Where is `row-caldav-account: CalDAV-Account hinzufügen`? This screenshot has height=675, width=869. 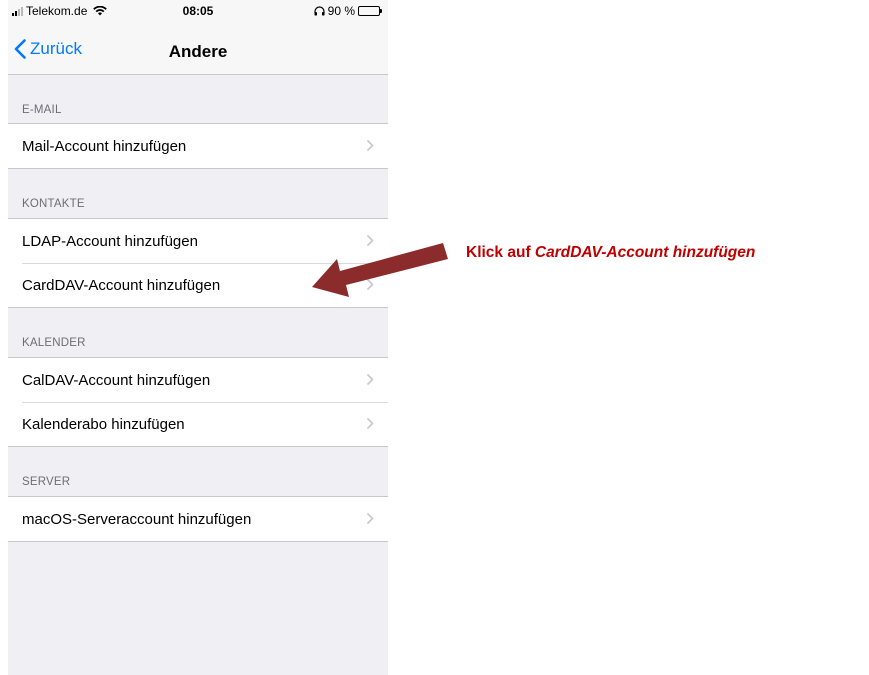 row-caldav-account: CalDAV-Account hinzufügen is located at coordinates (198, 380).